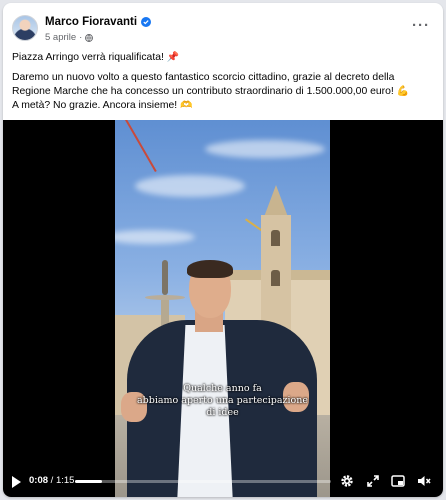  Describe the element at coordinates (65, 480) in the screenshot. I see `duration: 1:15` at that location.